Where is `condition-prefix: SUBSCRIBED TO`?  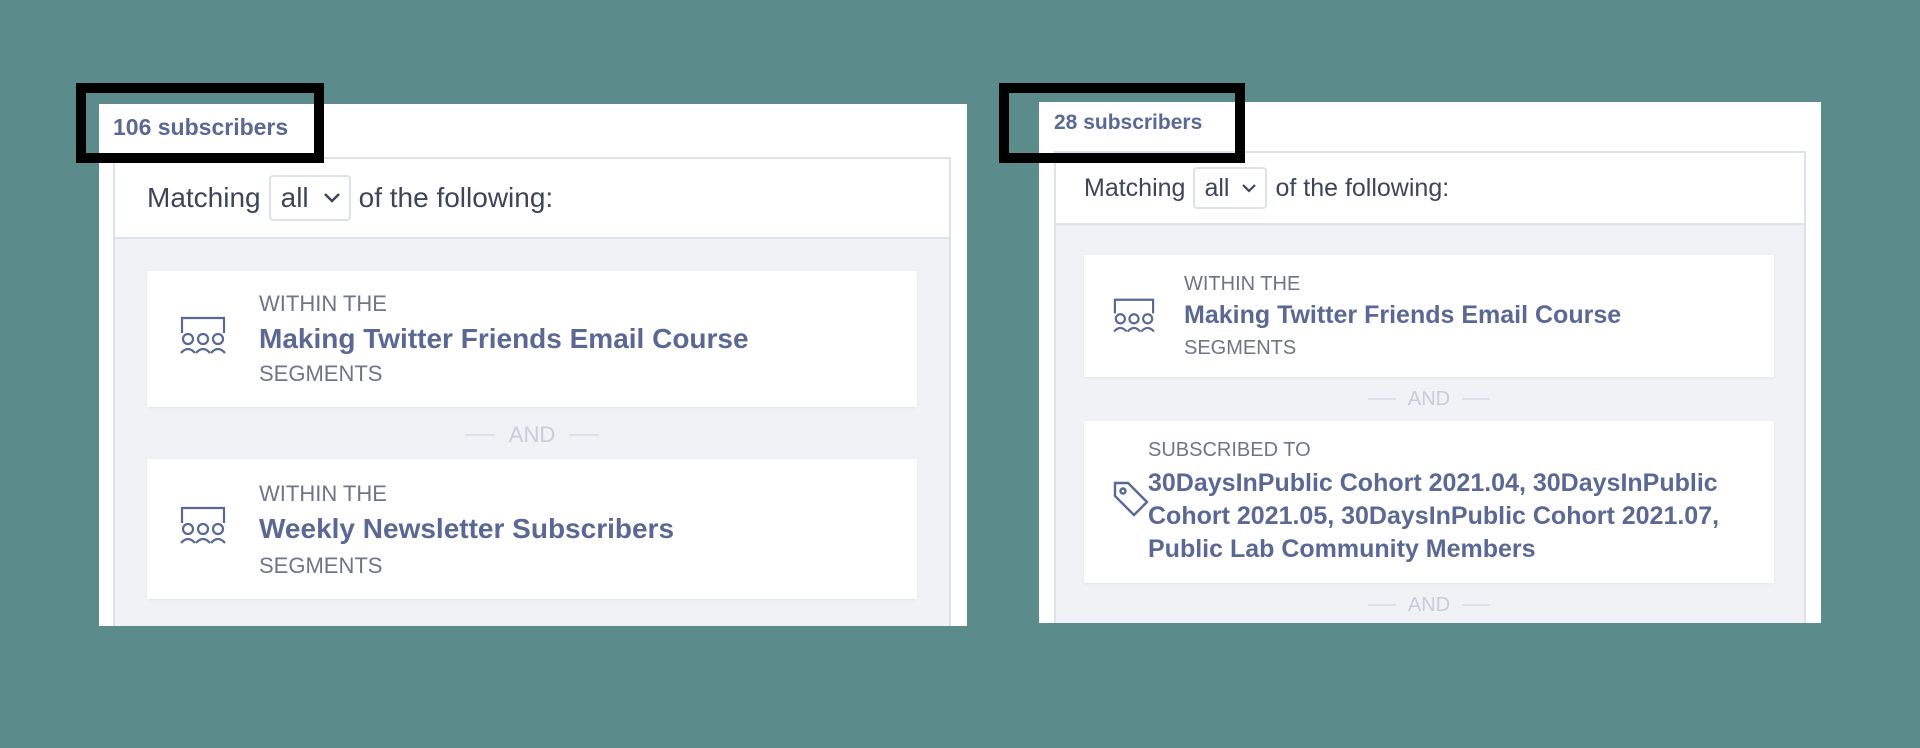 condition-prefix: SUBSCRIBED TO is located at coordinates (1229, 450).